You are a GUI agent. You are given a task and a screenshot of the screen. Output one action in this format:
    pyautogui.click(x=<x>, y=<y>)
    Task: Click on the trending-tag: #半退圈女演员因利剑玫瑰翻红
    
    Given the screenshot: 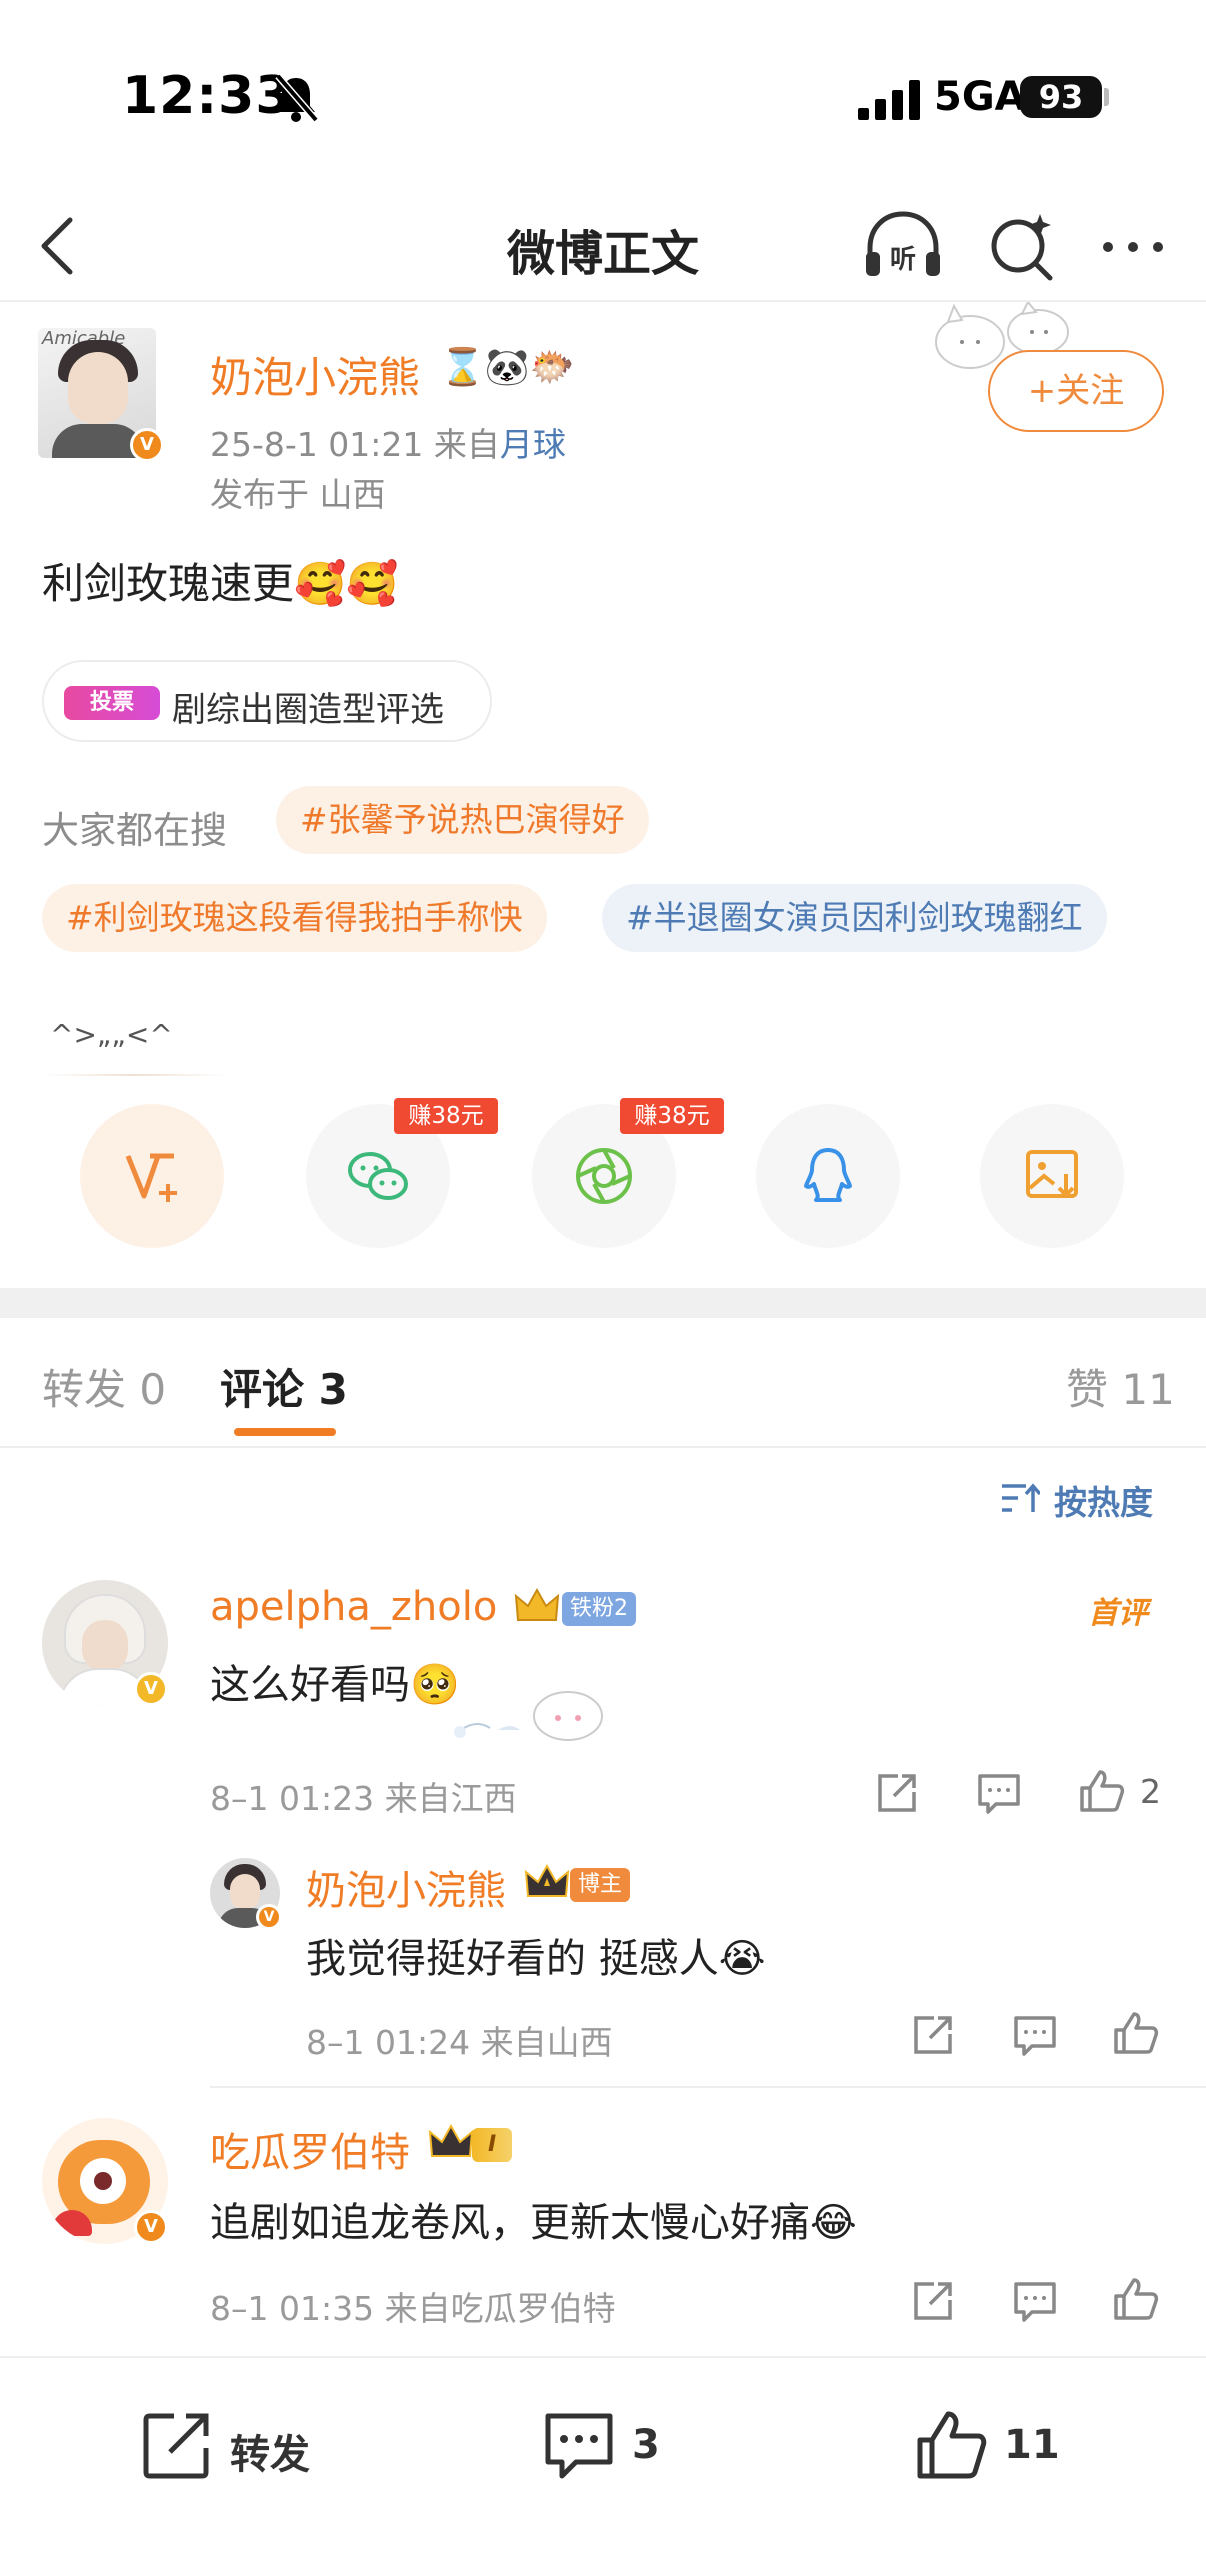 What is the action you would take?
    pyautogui.click(x=854, y=918)
    